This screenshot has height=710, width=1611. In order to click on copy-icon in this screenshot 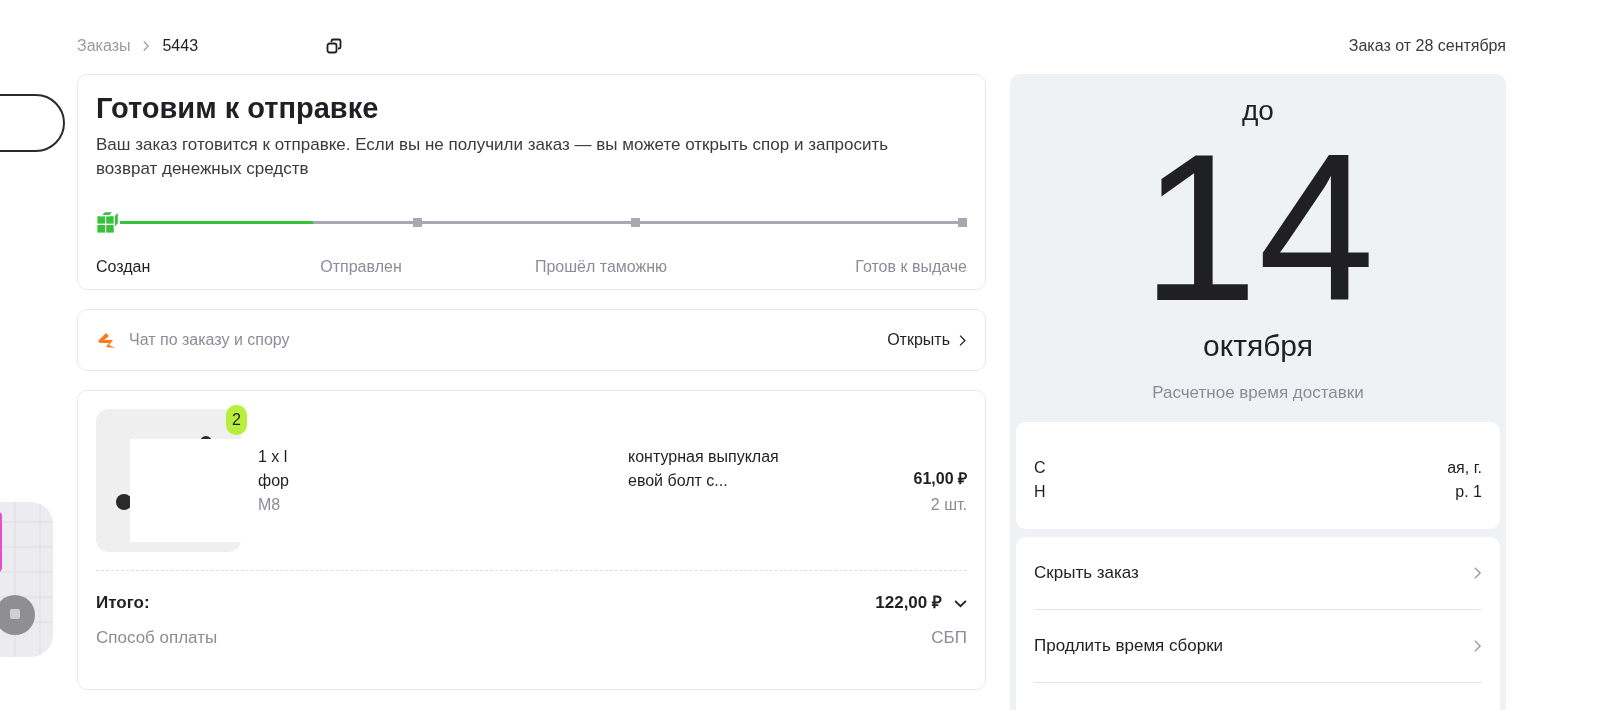, I will do `click(334, 46)`.